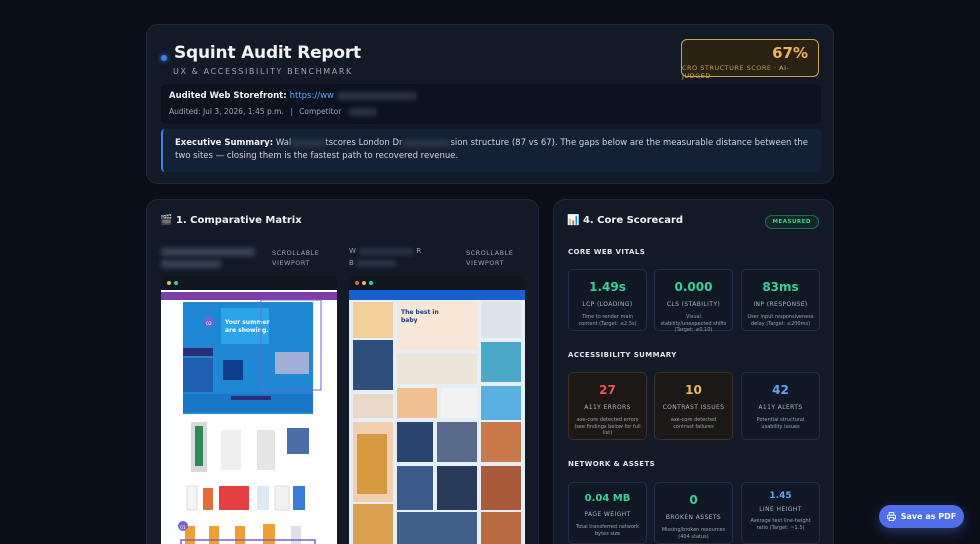  I want to click on cro-score-value: 67%, so click(790, 53).